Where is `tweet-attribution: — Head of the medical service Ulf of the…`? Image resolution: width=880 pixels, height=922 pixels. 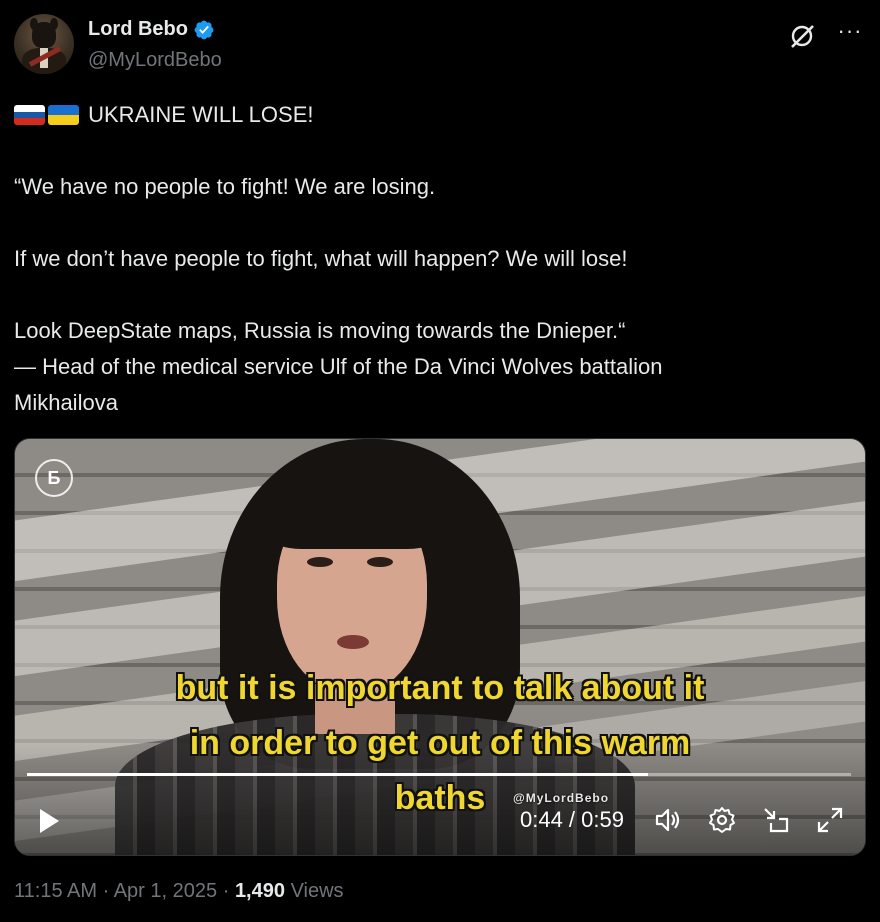
tweet-attribution: — Head of the medical service Ulf of the… is located at coordinates (338, 366).